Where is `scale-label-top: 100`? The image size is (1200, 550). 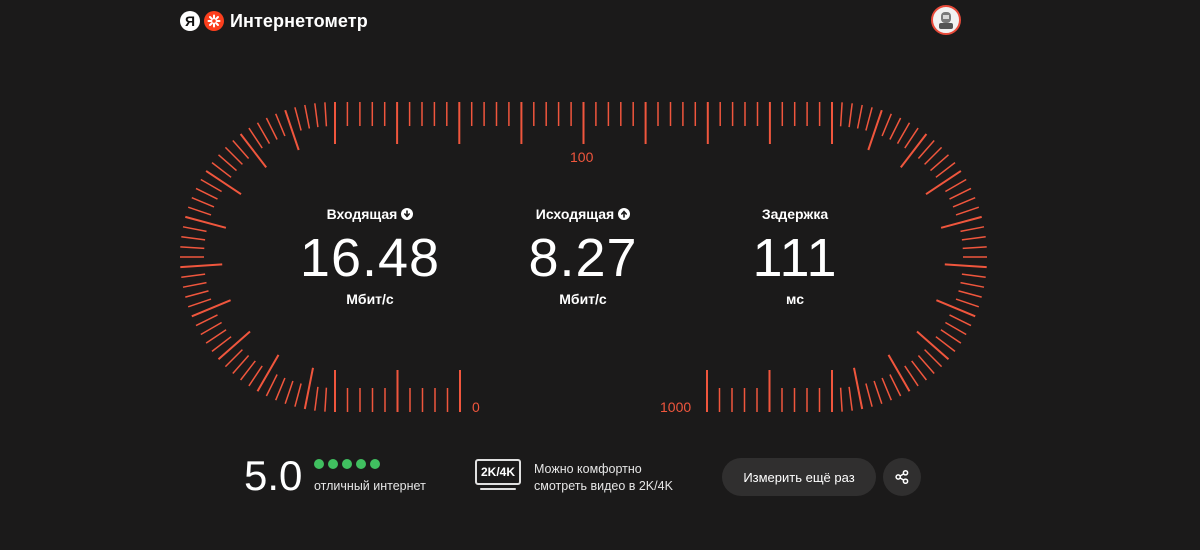
scale-label-top: 100 is located at coordinates (582, 157).